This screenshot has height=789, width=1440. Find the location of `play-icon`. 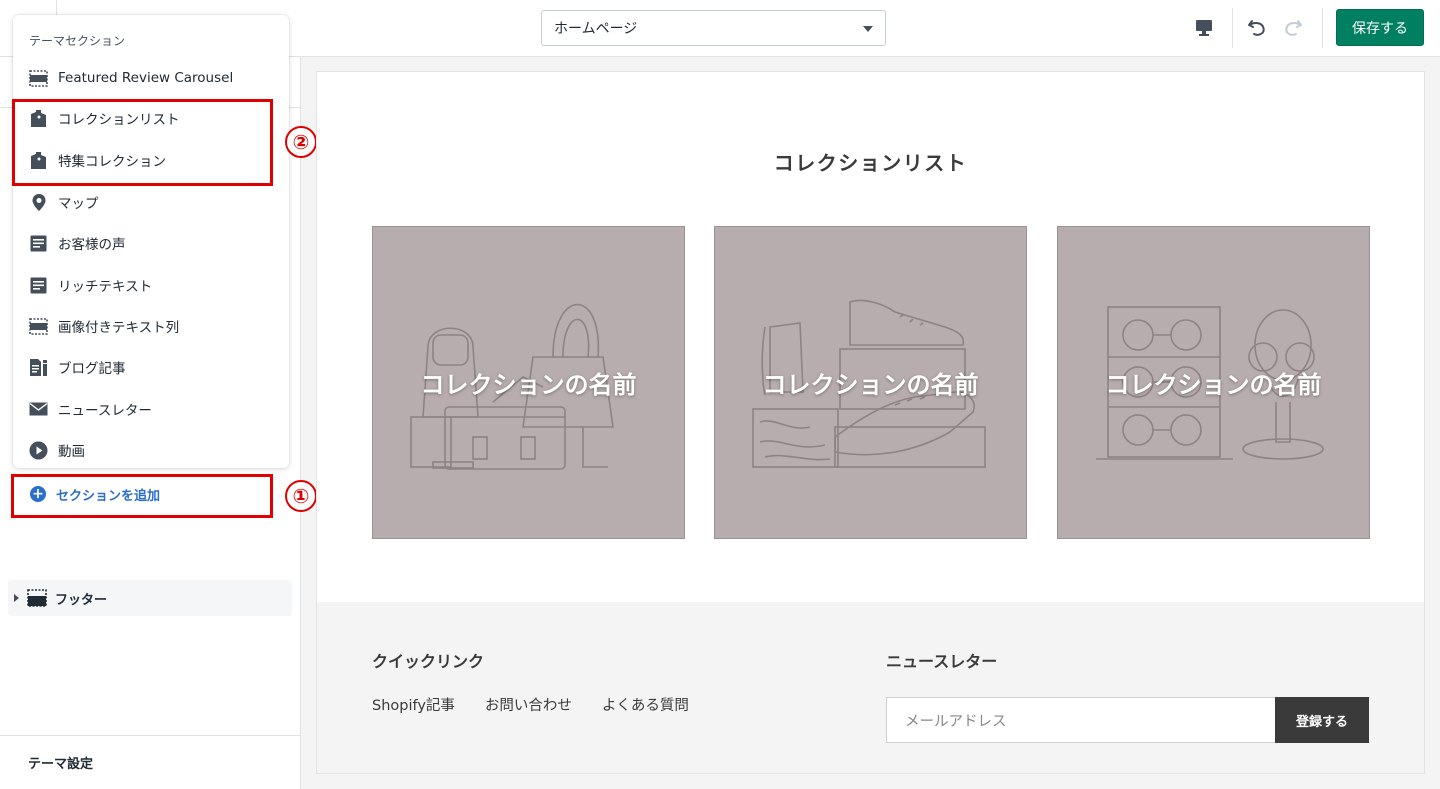

play-icon is located at coordinates (38, 450).